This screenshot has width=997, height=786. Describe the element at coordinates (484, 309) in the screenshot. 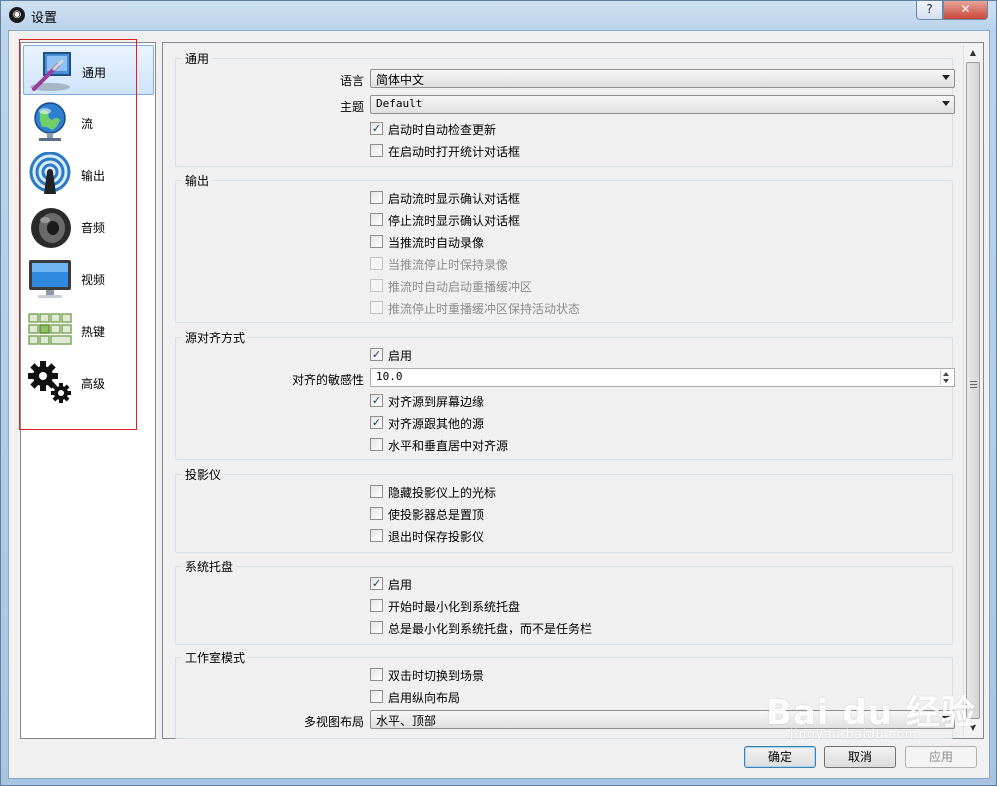

I see `checkbox-label: 推流停止时重播缓冲区保持活动状态` at that location.